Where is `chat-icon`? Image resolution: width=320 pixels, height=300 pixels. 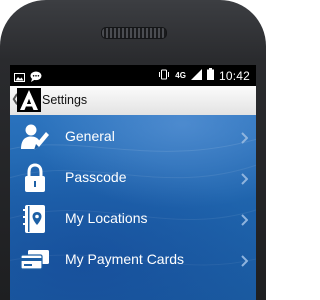 chat-icon is located at coordinates (36, 78).